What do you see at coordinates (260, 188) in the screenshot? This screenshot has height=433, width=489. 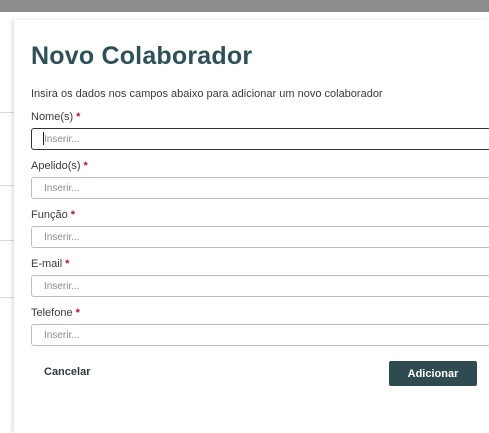 I see `surname-input` at bounding box center [260, 188].